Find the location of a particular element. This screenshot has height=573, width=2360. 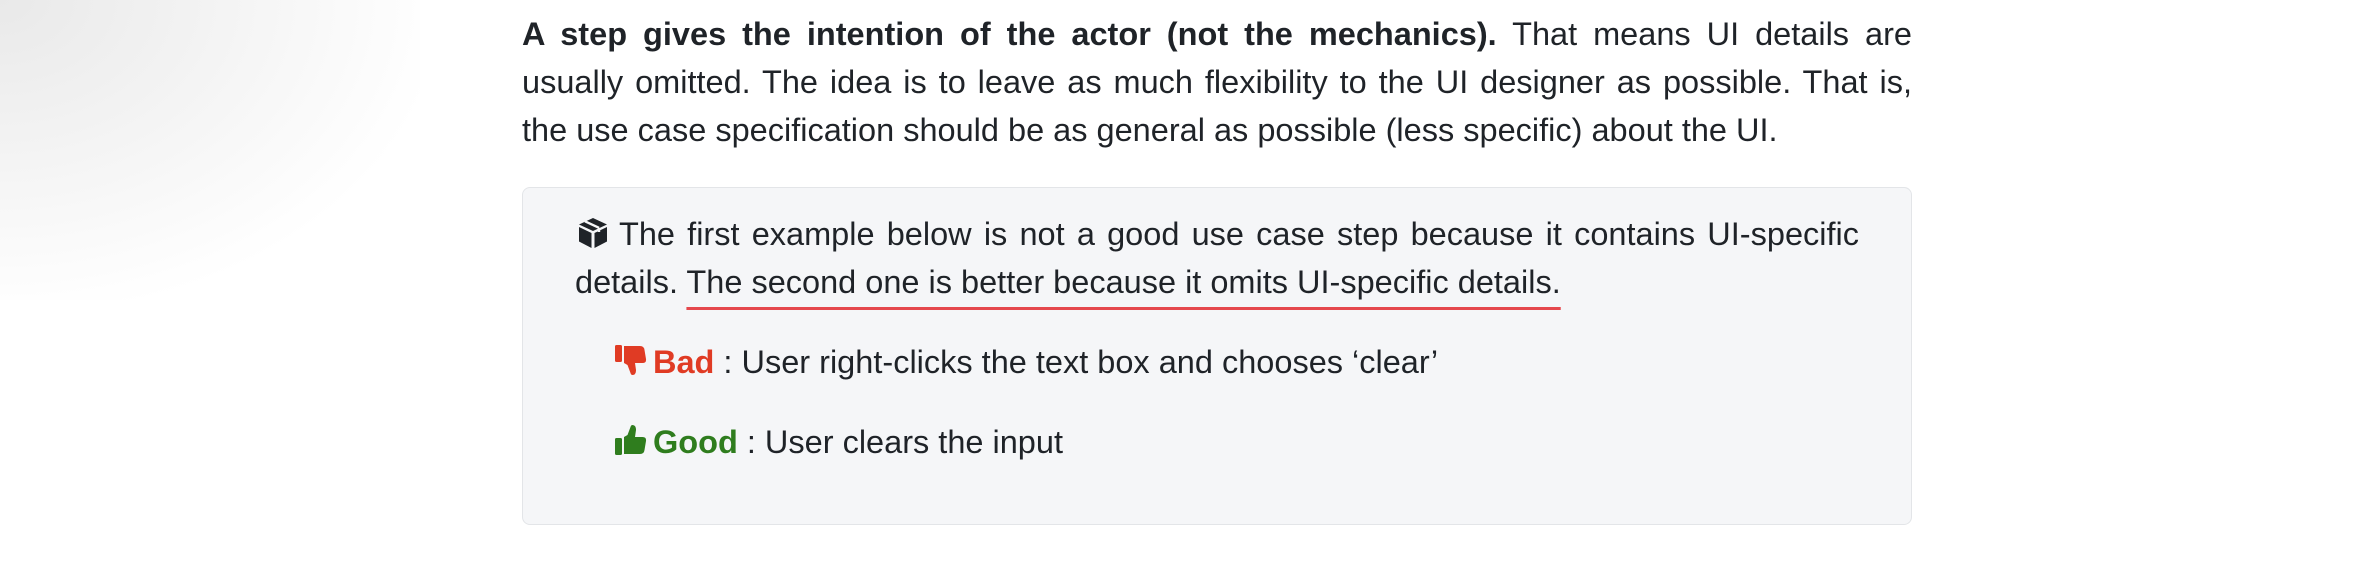

example-good: Good : User clears the input is located at coordinates (1217, 442).